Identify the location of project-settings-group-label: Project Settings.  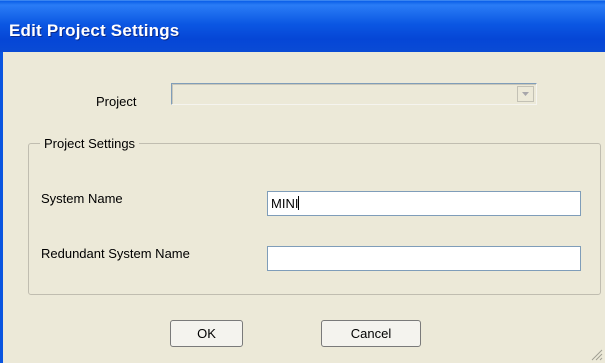
(90, 143).